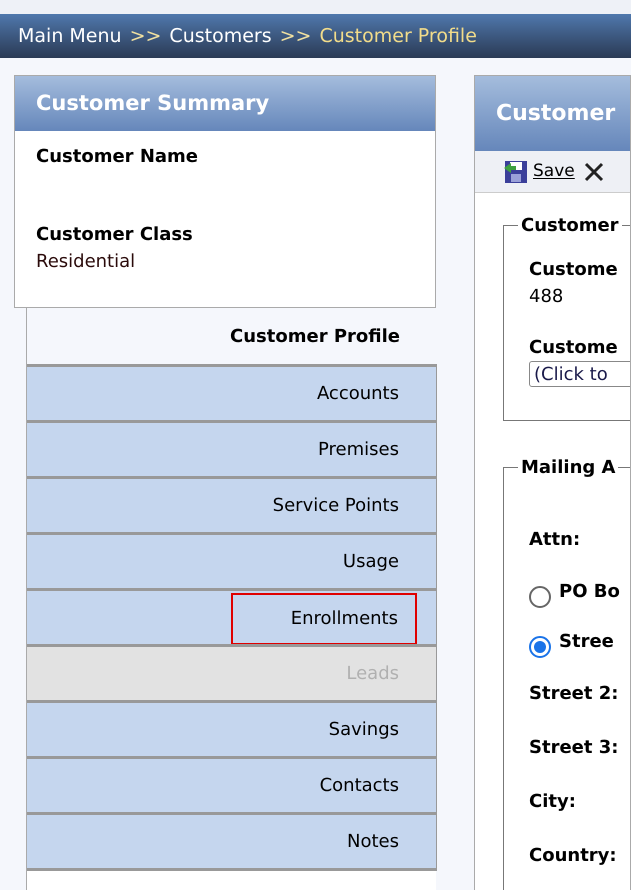 Image resolution: width=631 pixels, height=890 pixels. I want to click on nav-tab: Premises, so click(232, 448).